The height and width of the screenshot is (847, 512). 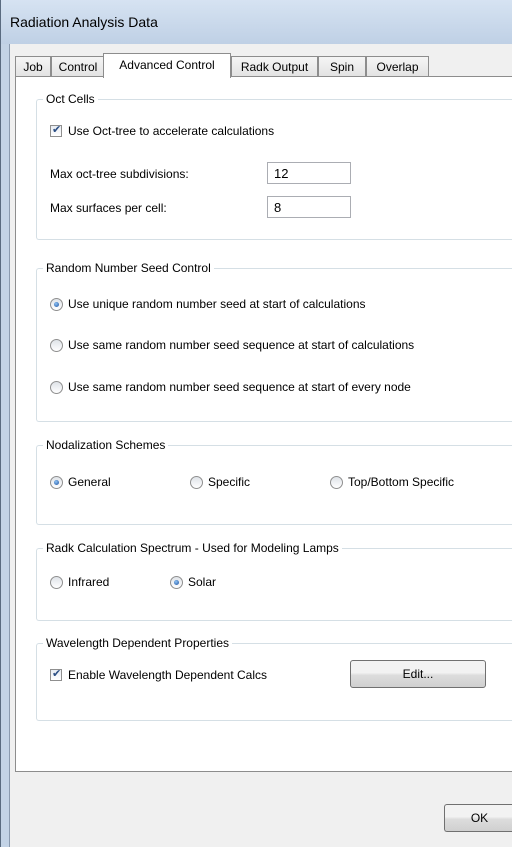 I want to click on max-surfaces-label: Max surfaces per cell:, so click(x=108, y=208).